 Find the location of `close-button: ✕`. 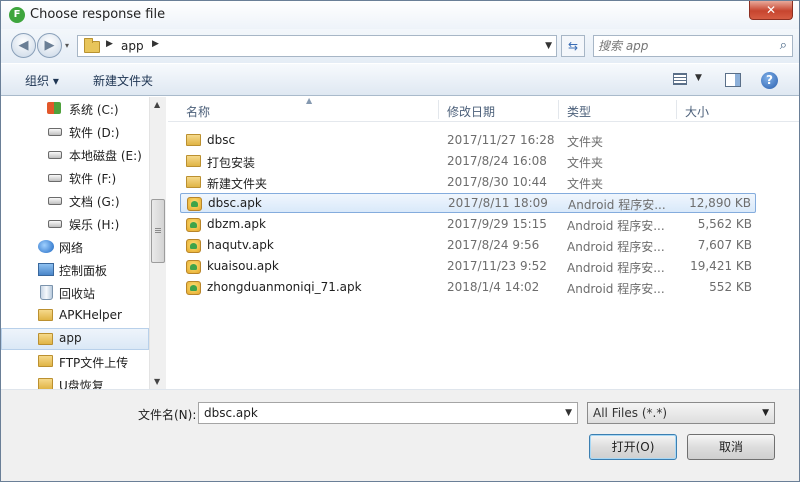

close-button: ✕ is located at coordinates (771, 10).